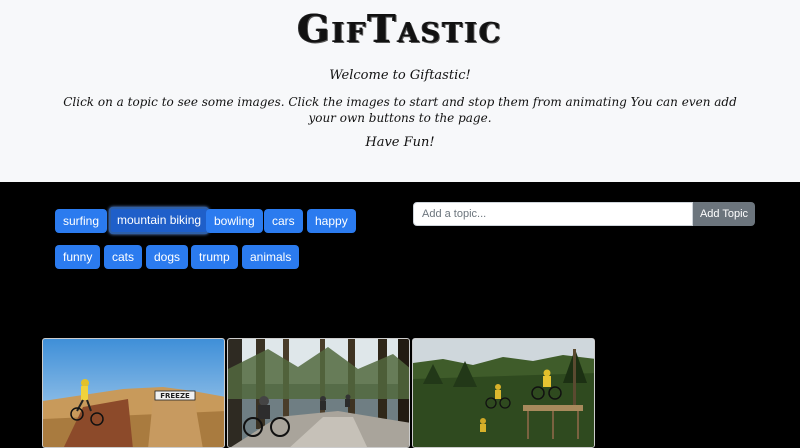 This screenshot has height=448, width=800. I want to click on welcome-text: Welcome to Giftastic!, so click(400, 75).